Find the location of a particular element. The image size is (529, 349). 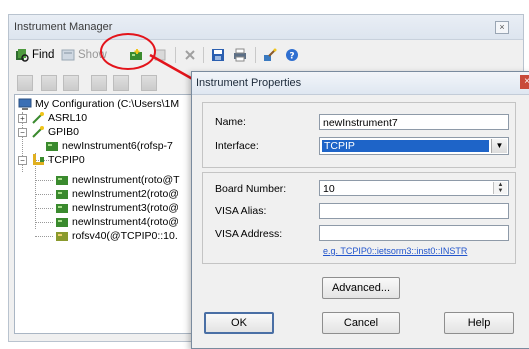

wizard-button is located at coordinates (270, 55).